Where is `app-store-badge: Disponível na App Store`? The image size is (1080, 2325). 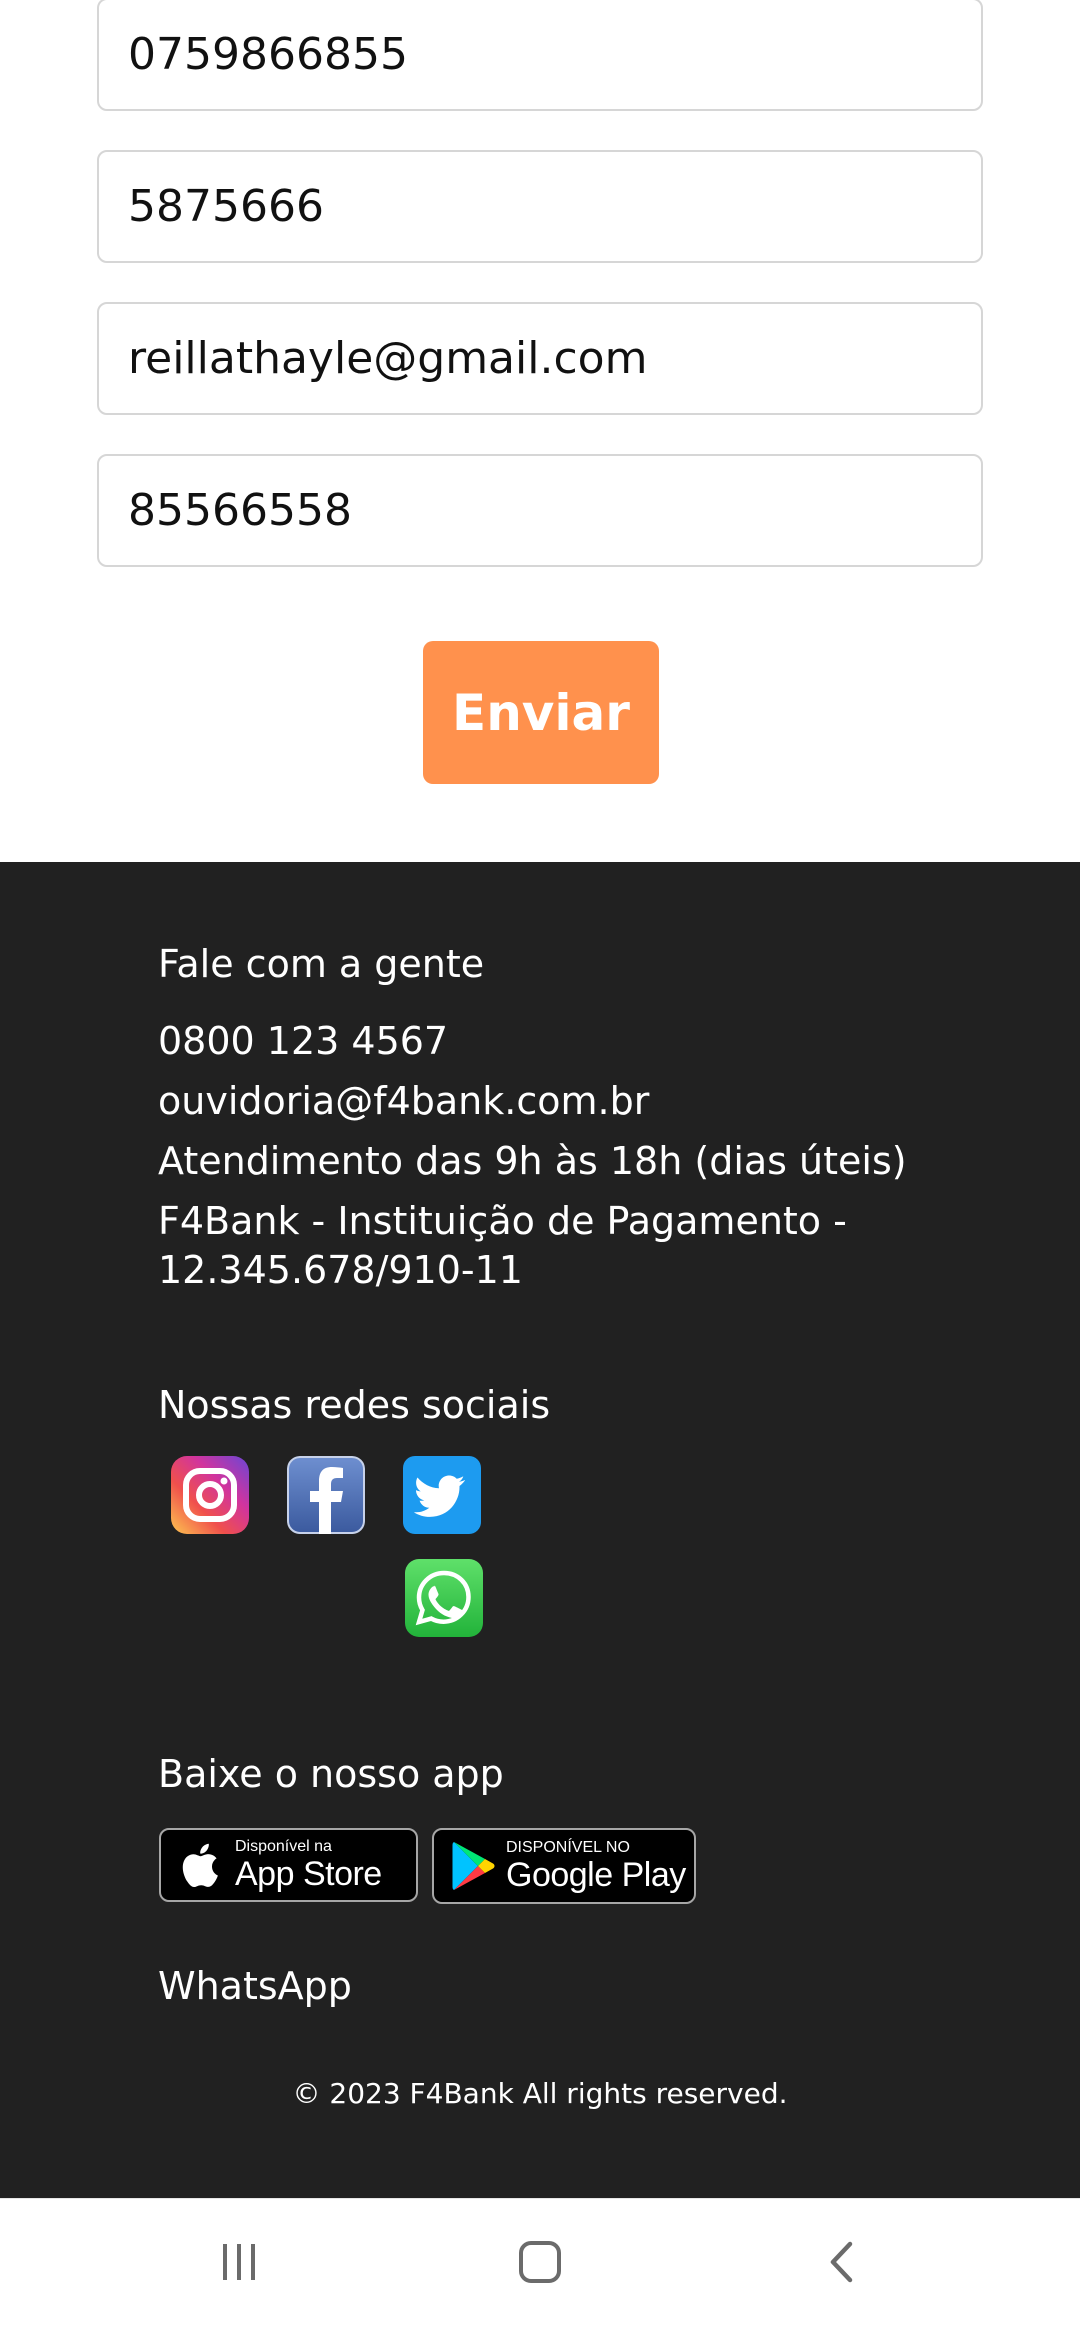 app-store-badge: Disponível na App Store is located at coordinates (288, 1865).